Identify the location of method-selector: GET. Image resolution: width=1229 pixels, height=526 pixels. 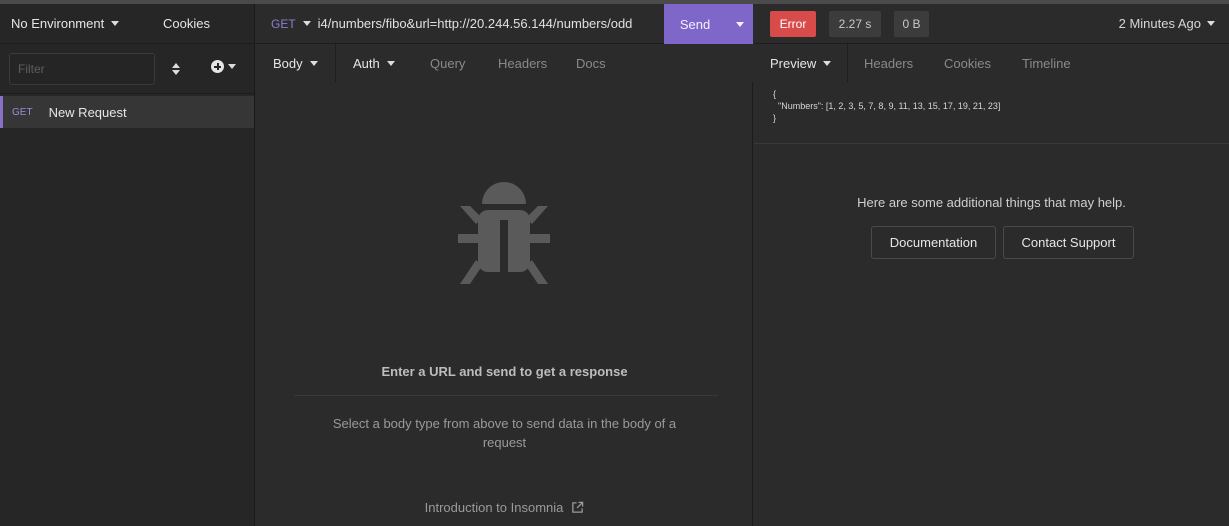
(283, 24).